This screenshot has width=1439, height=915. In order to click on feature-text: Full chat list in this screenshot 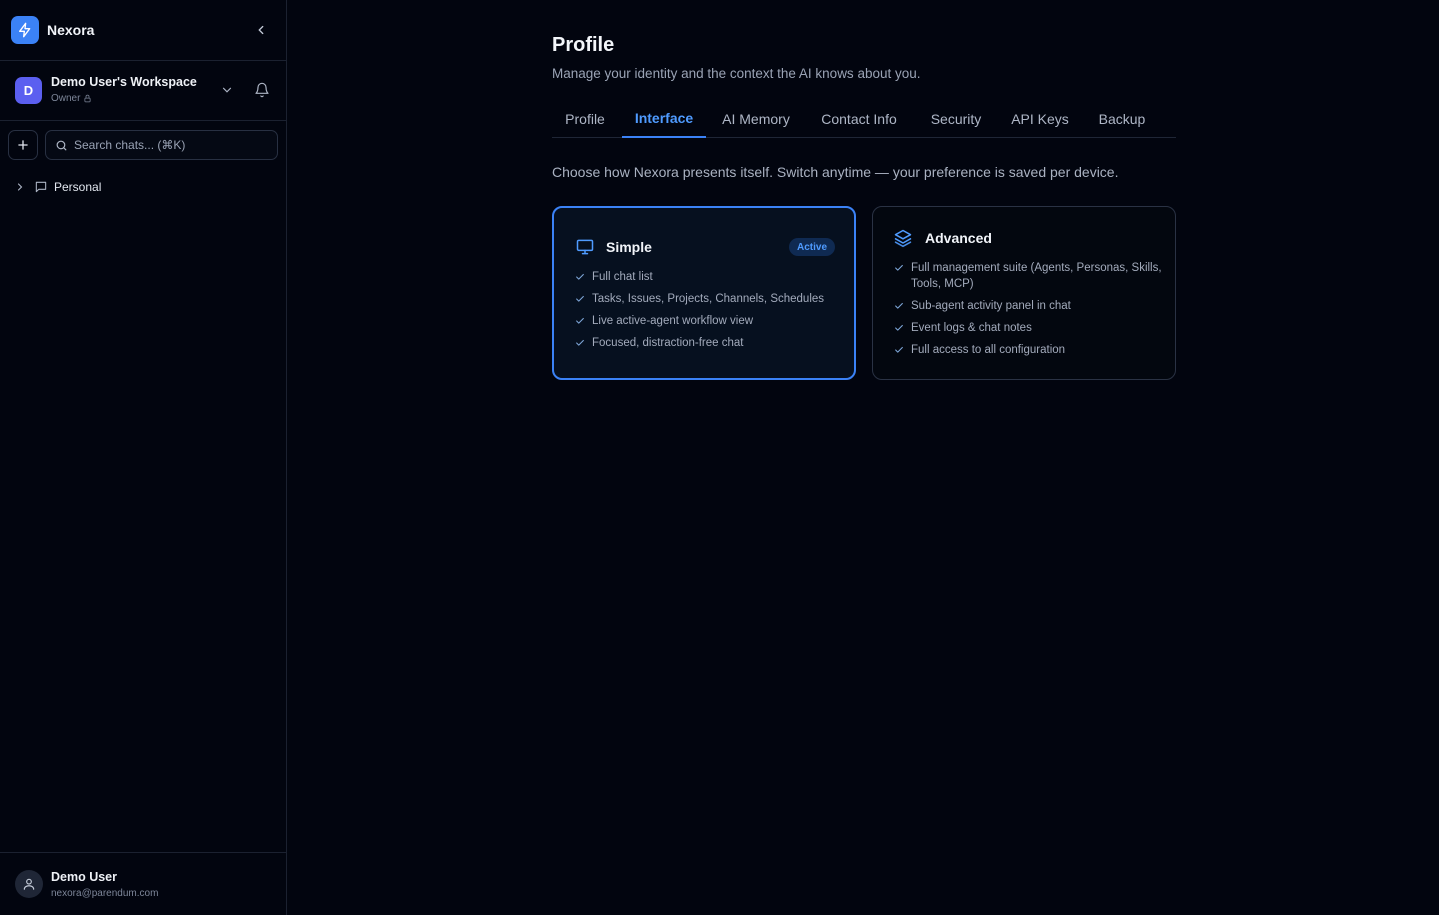, I will do `click(622, 277)`.